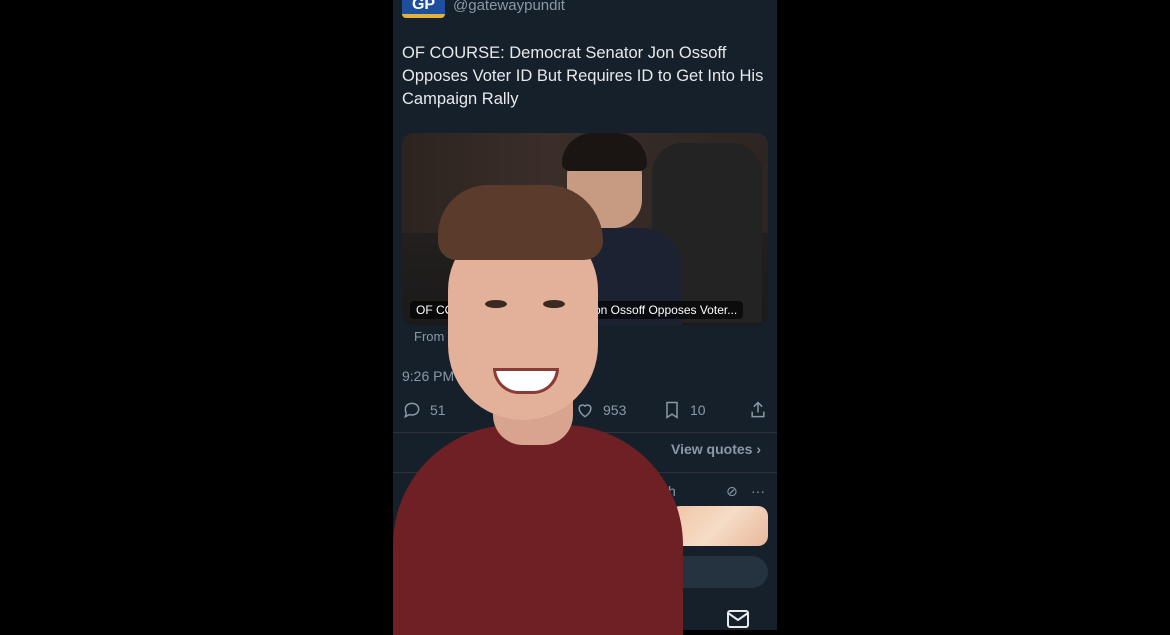 The height and width of the screenshot is (635, 1170). I want to click on share-icon, so click(758, 409).